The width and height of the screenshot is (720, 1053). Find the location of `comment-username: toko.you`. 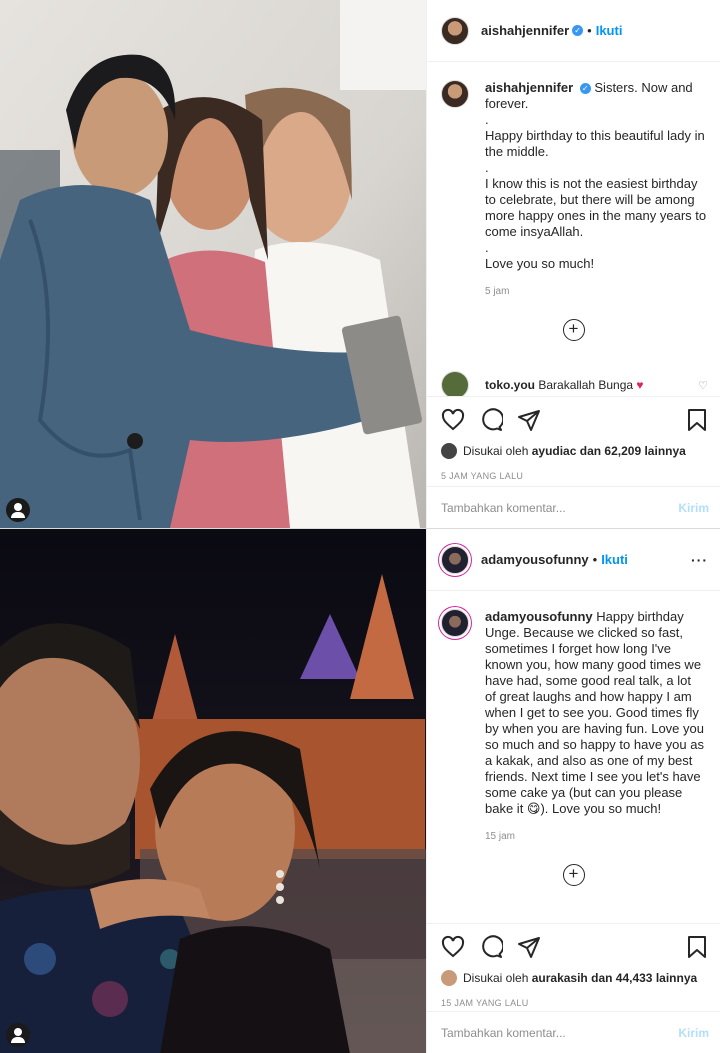

comment-username: toko.you is located at coordinates (510, 385).